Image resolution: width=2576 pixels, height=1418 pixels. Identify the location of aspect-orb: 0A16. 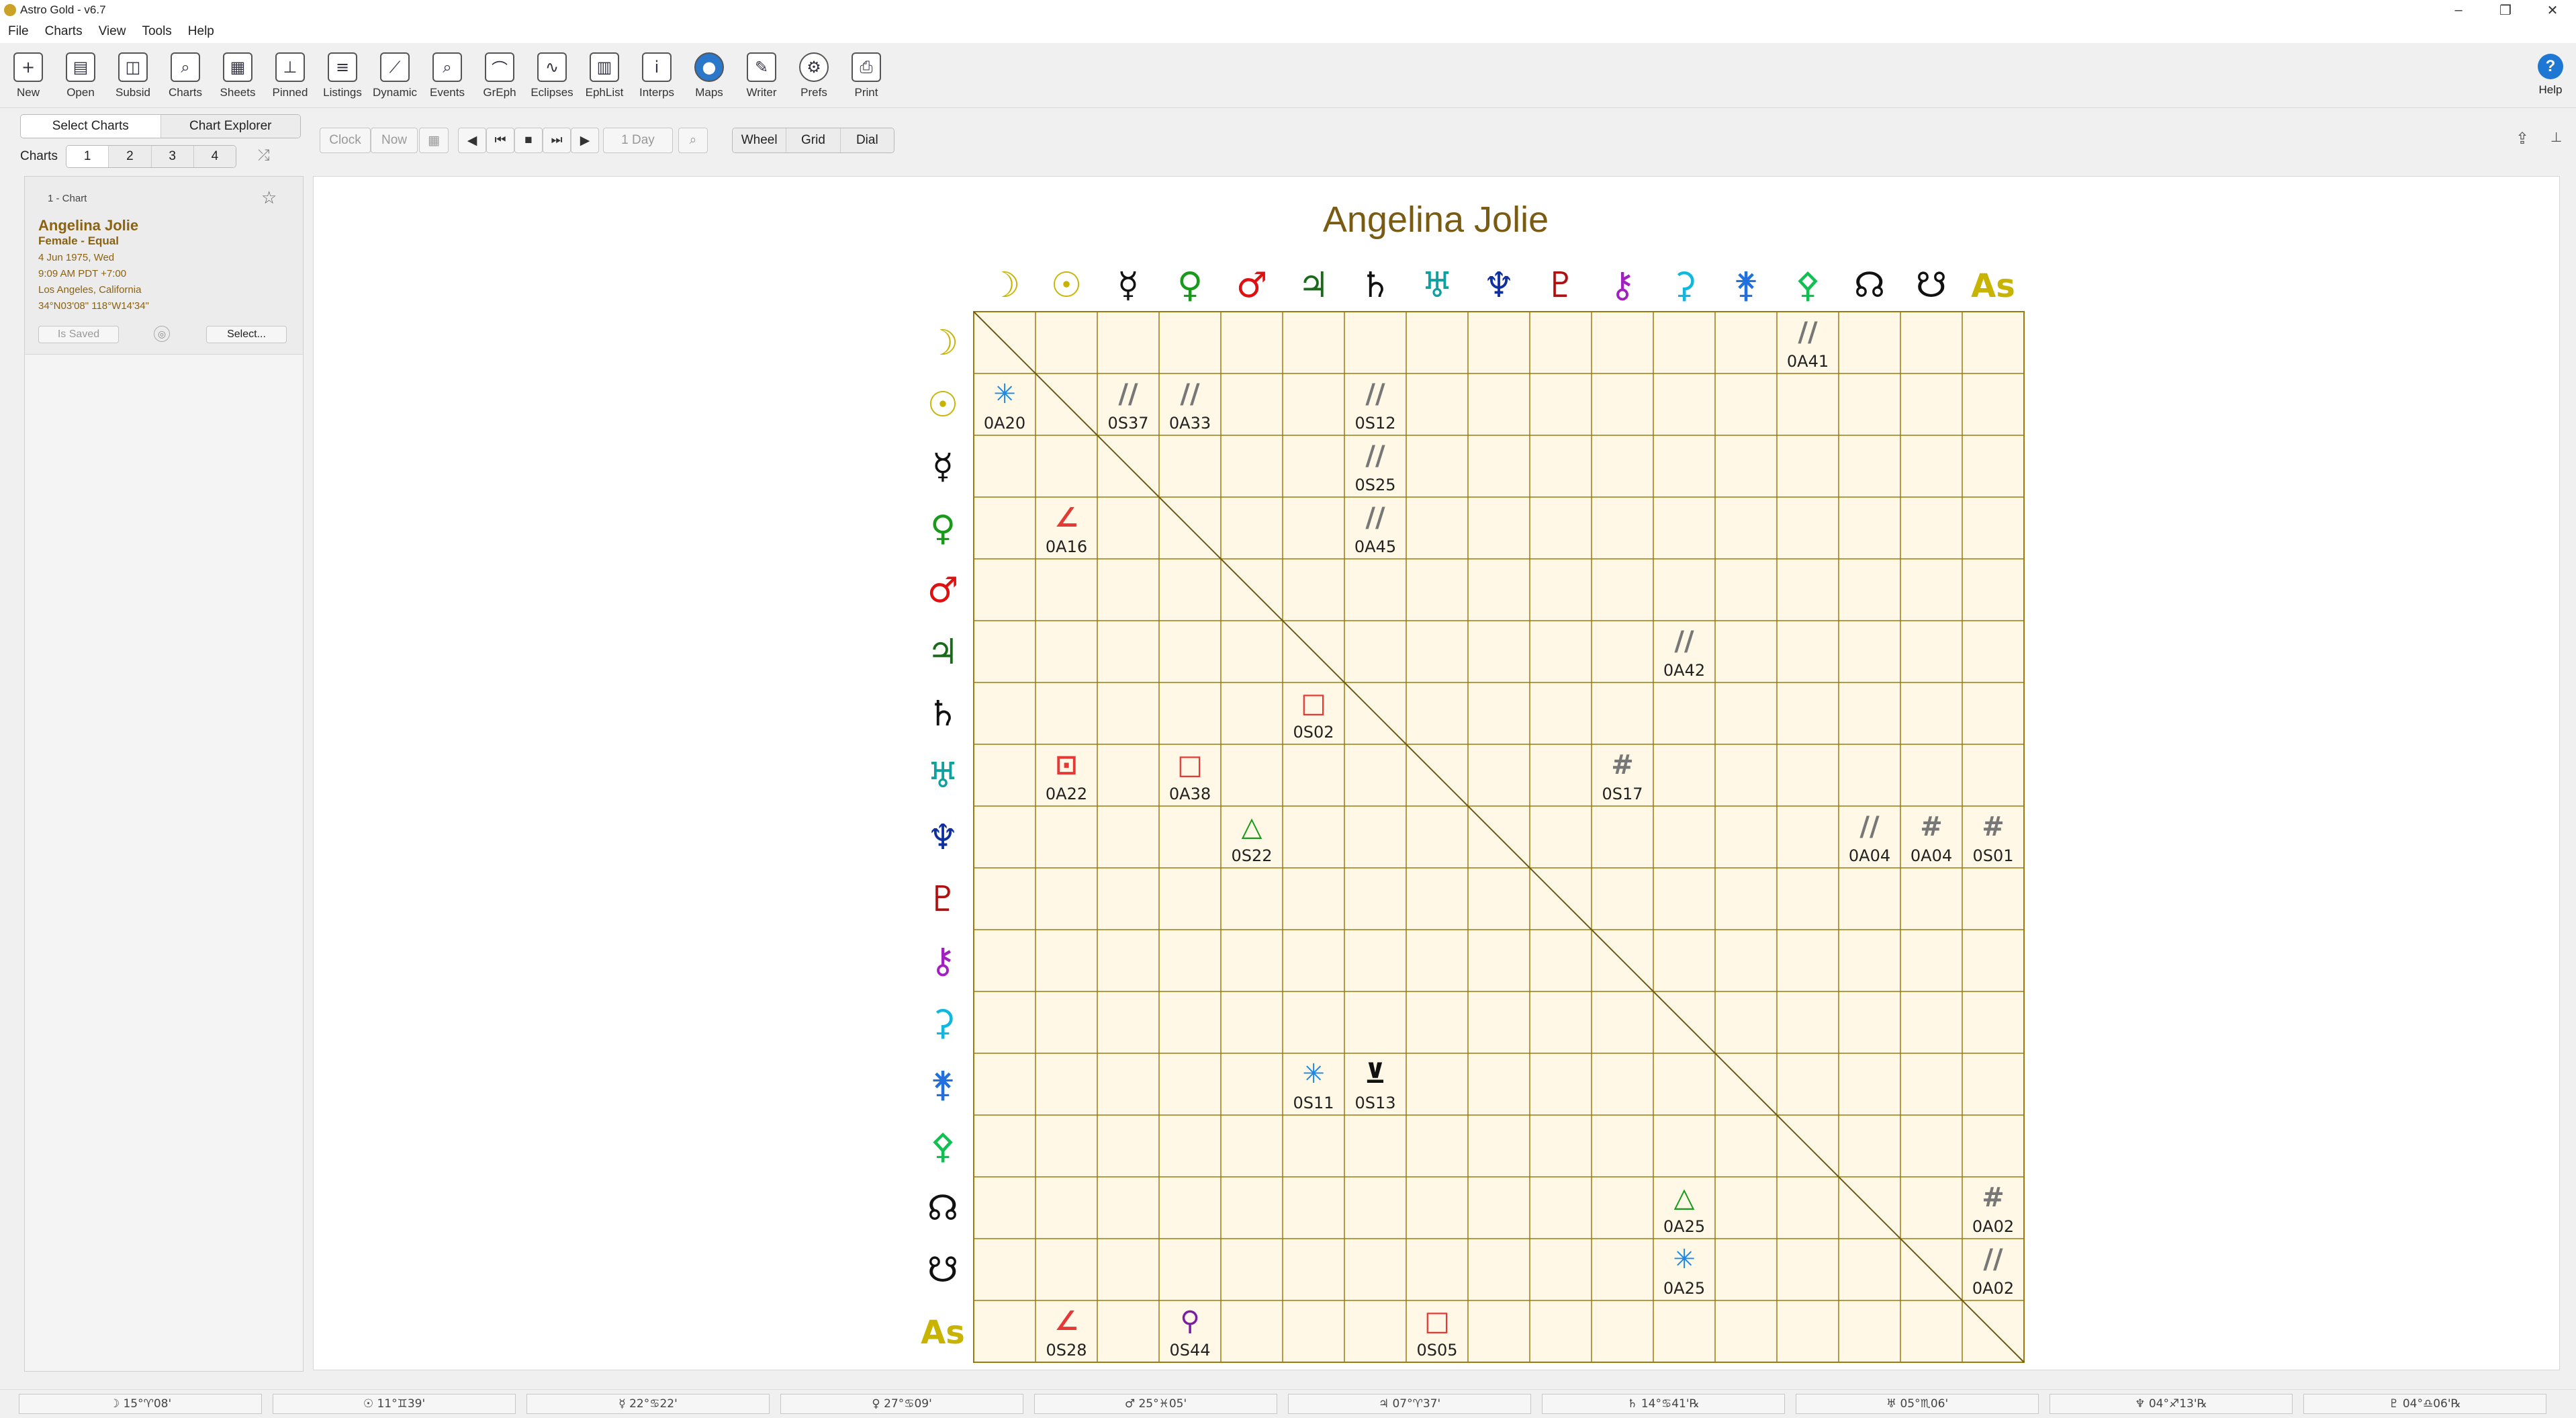
(1066, 546).